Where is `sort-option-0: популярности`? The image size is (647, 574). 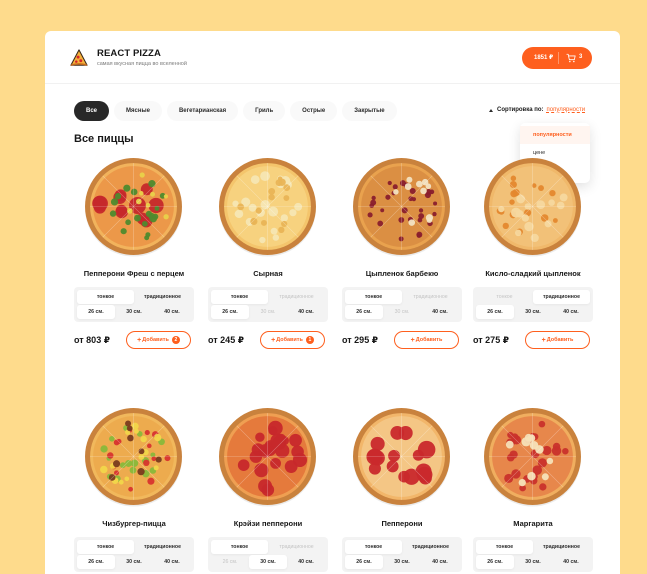
sort-option-0: популярности is located at coordinates (555, 135).